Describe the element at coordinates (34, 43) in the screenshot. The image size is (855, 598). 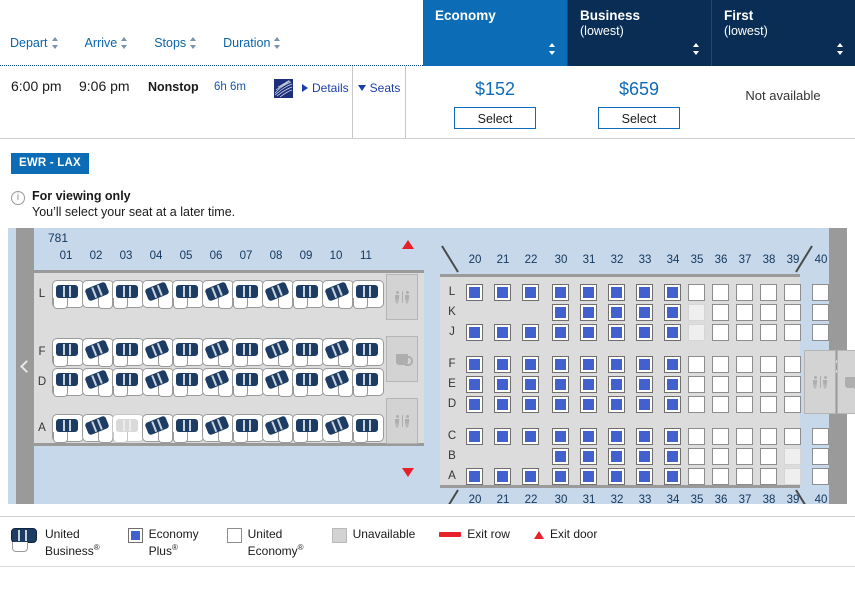
I see `sort-depart: Depart` at that location.